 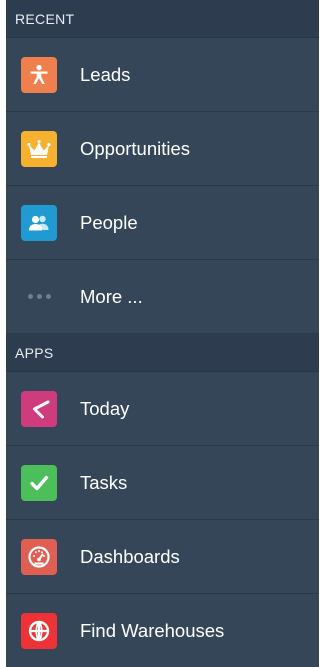 I want to click on menu-item-tasks: Tasks, so click(x=162, y=483).